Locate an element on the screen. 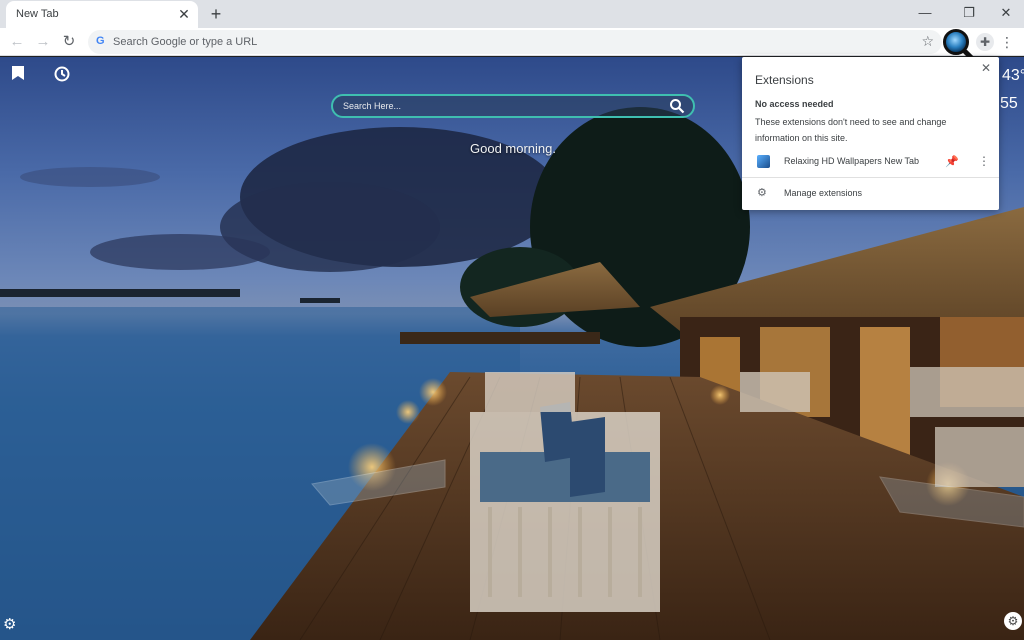  gear-icon: ⚙ is located at coordinates (762, 193).